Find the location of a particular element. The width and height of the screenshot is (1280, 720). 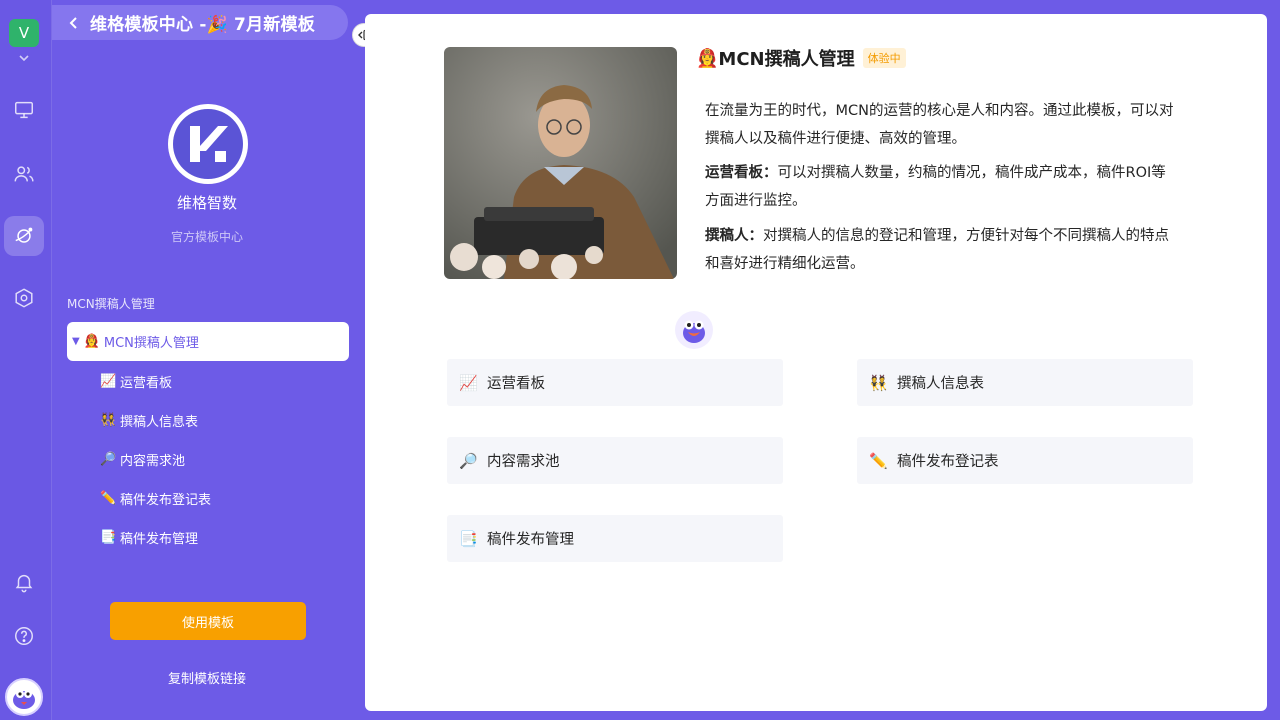

template-title: MCN撰稿人管理 is located at coordinates (786, 59).